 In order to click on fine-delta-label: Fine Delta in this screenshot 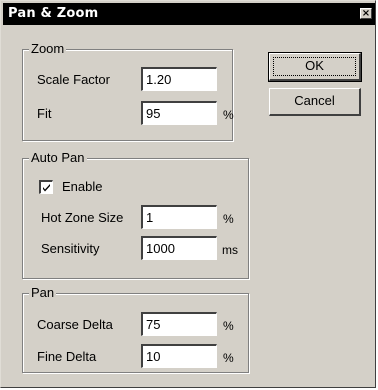, I will do `click(67, 356)`.